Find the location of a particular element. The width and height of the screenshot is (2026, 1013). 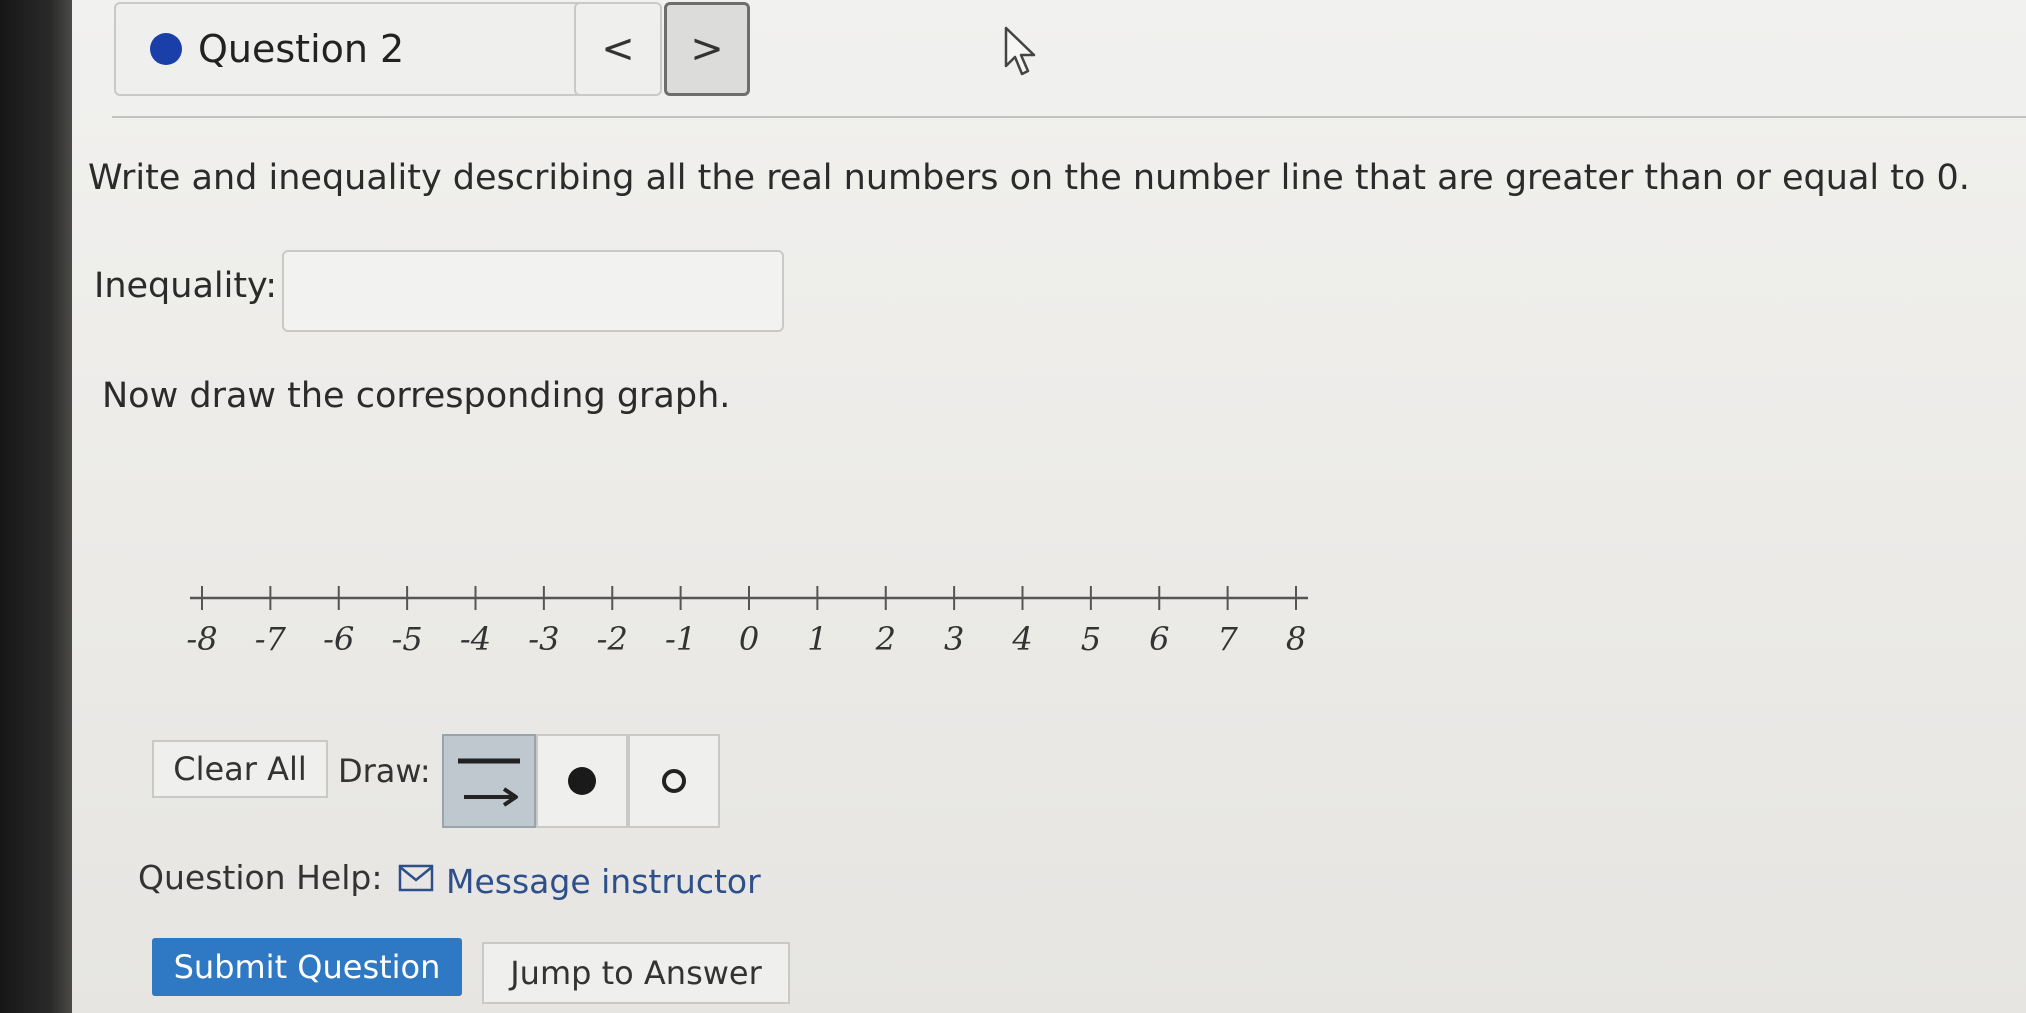

number-line-tick-label: 5 is located at coordinates (1091, 639).